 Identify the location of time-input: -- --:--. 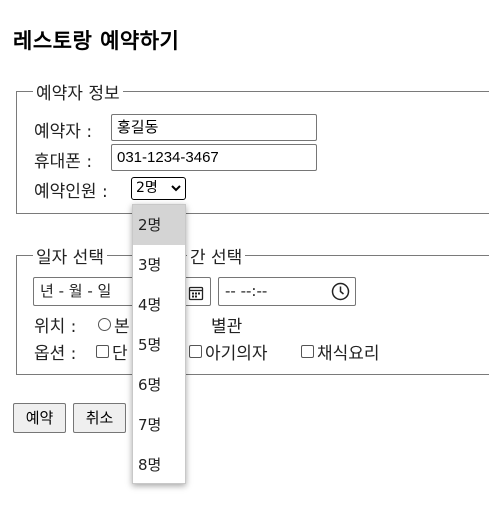
(287, 291).